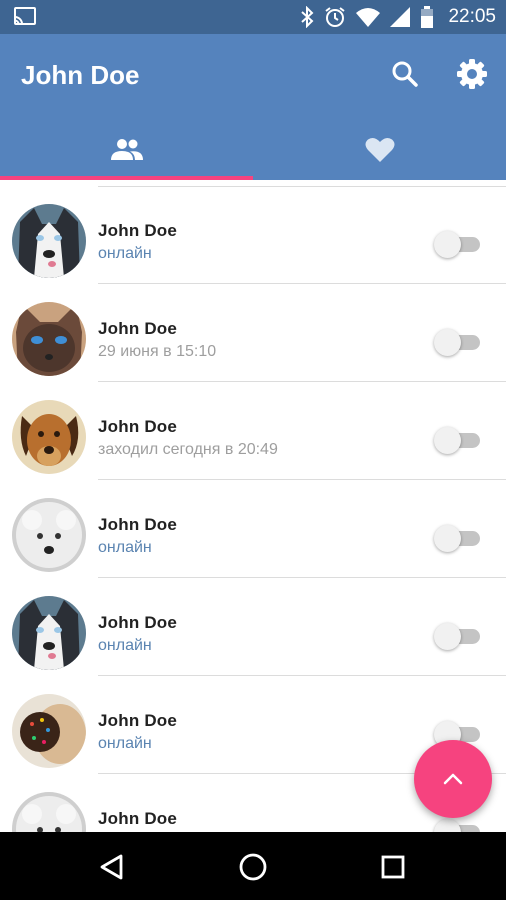 The width and height of the screenshot is (506, 900). What do you see at coordinates (157, 351) in the screenshot?
I see `contact-status: 29 июня в 15:10` at bounding box center [157, 351].